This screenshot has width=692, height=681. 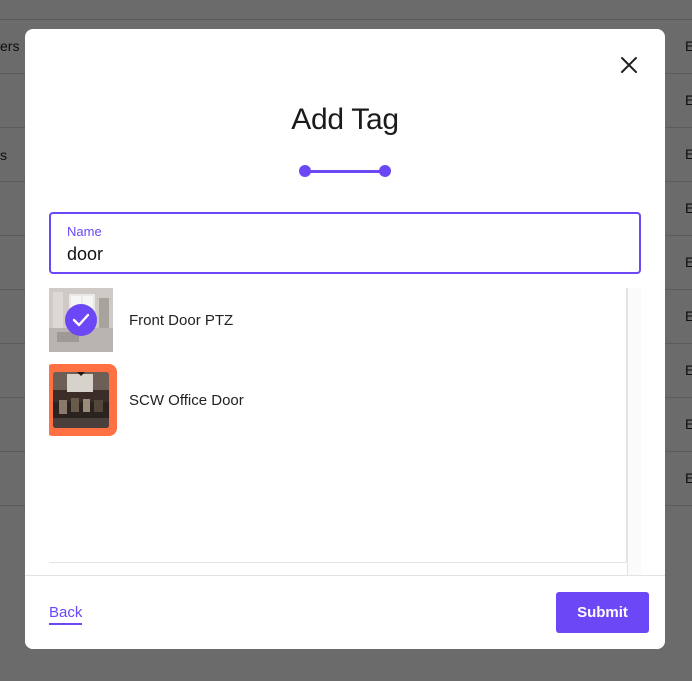 I want to click on name-input, so click(x=342, y=254).